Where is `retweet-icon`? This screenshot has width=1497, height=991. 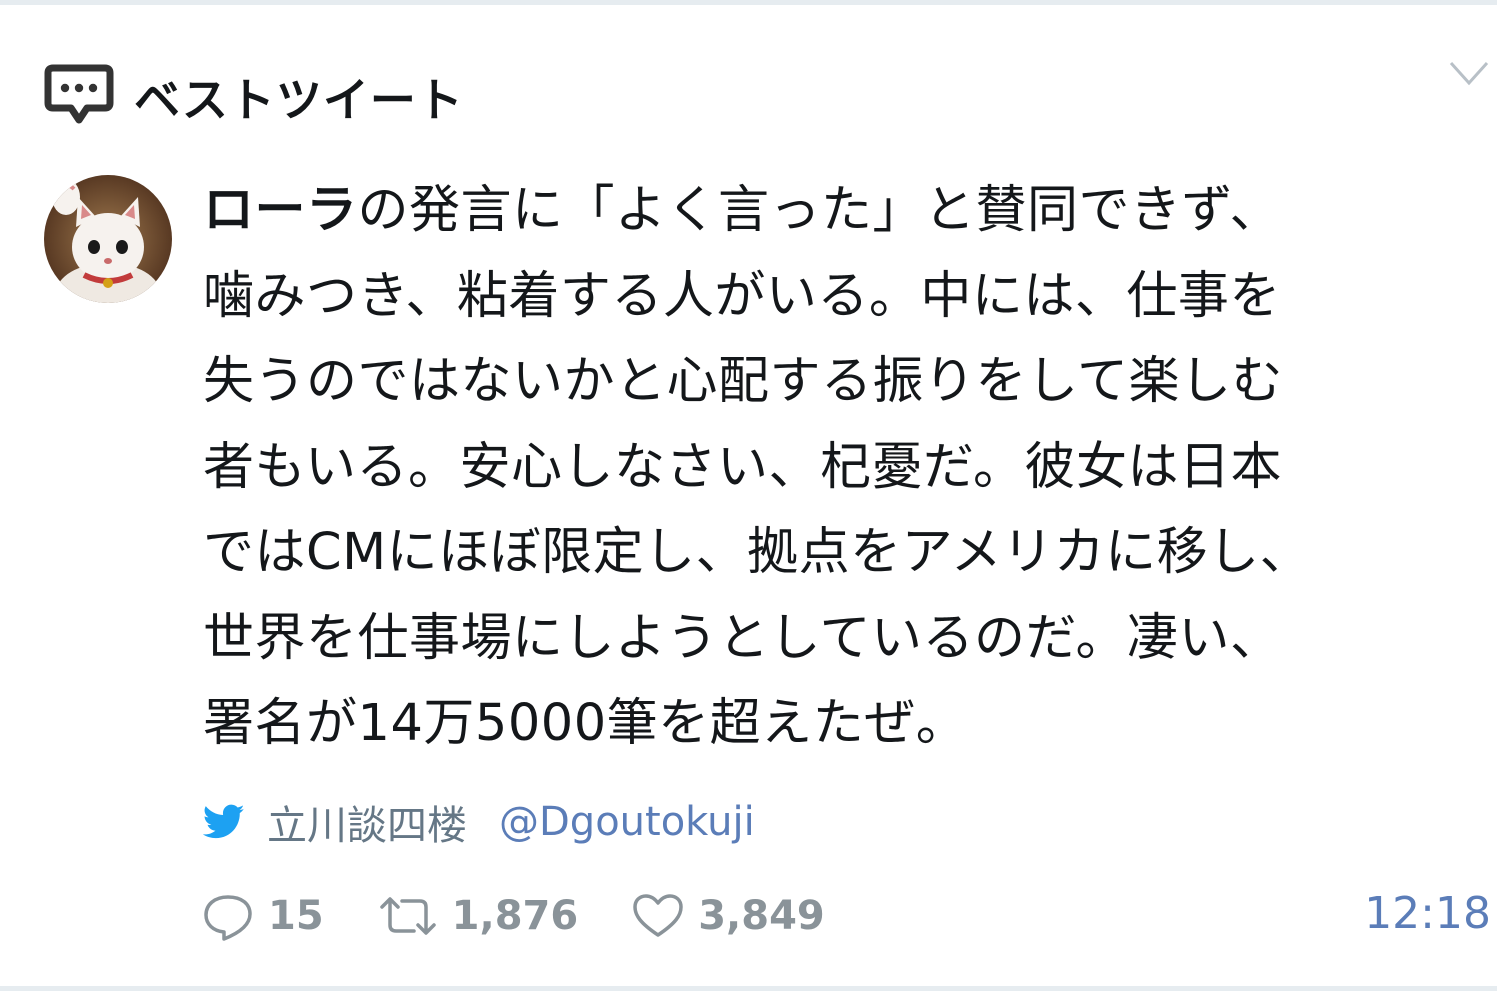 retweet-icon is located at coordinates (407, 916).